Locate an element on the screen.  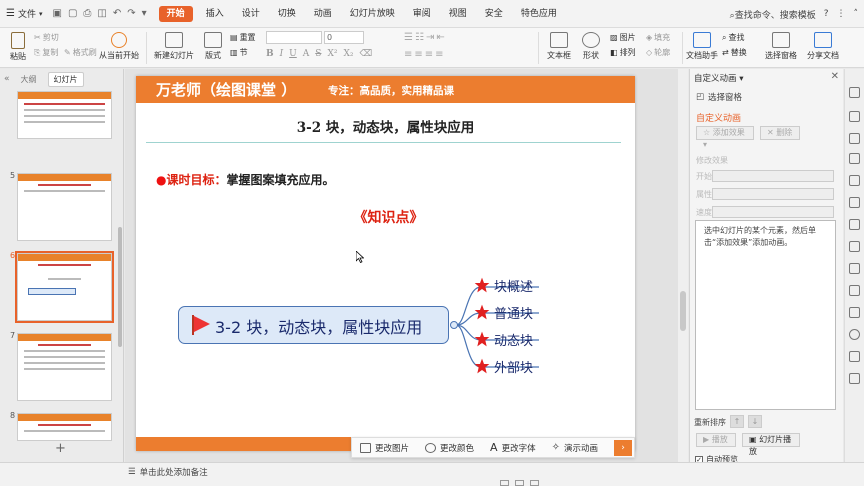
thumbnail-scrollbar is located at coordinates (120, 287).